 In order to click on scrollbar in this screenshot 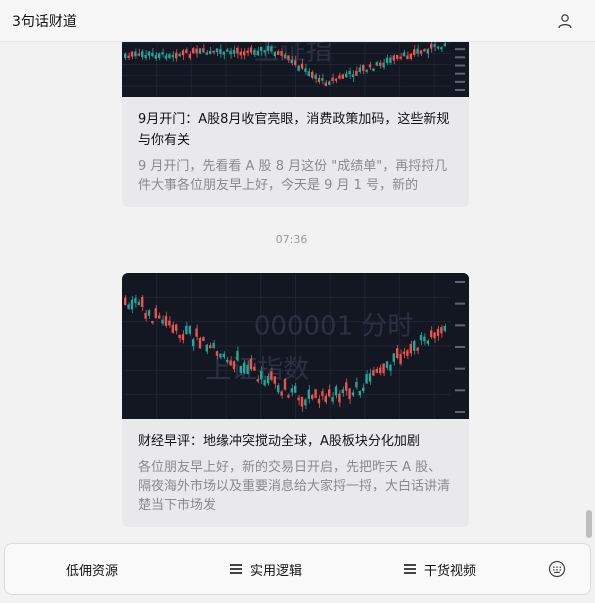, I will do `click(589, 291)`.